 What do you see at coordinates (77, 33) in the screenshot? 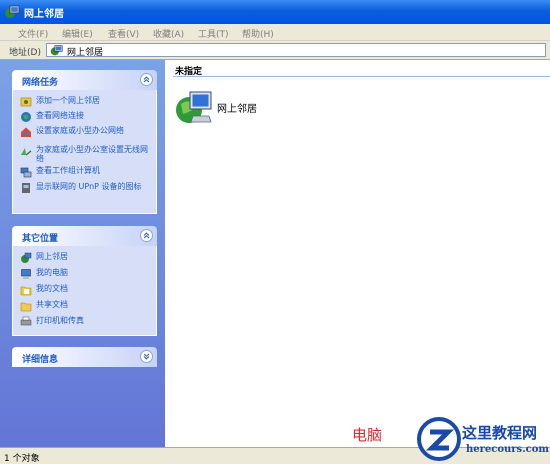
I see `menu-edit: 编辑(E)` at bounding box center [77, 33].